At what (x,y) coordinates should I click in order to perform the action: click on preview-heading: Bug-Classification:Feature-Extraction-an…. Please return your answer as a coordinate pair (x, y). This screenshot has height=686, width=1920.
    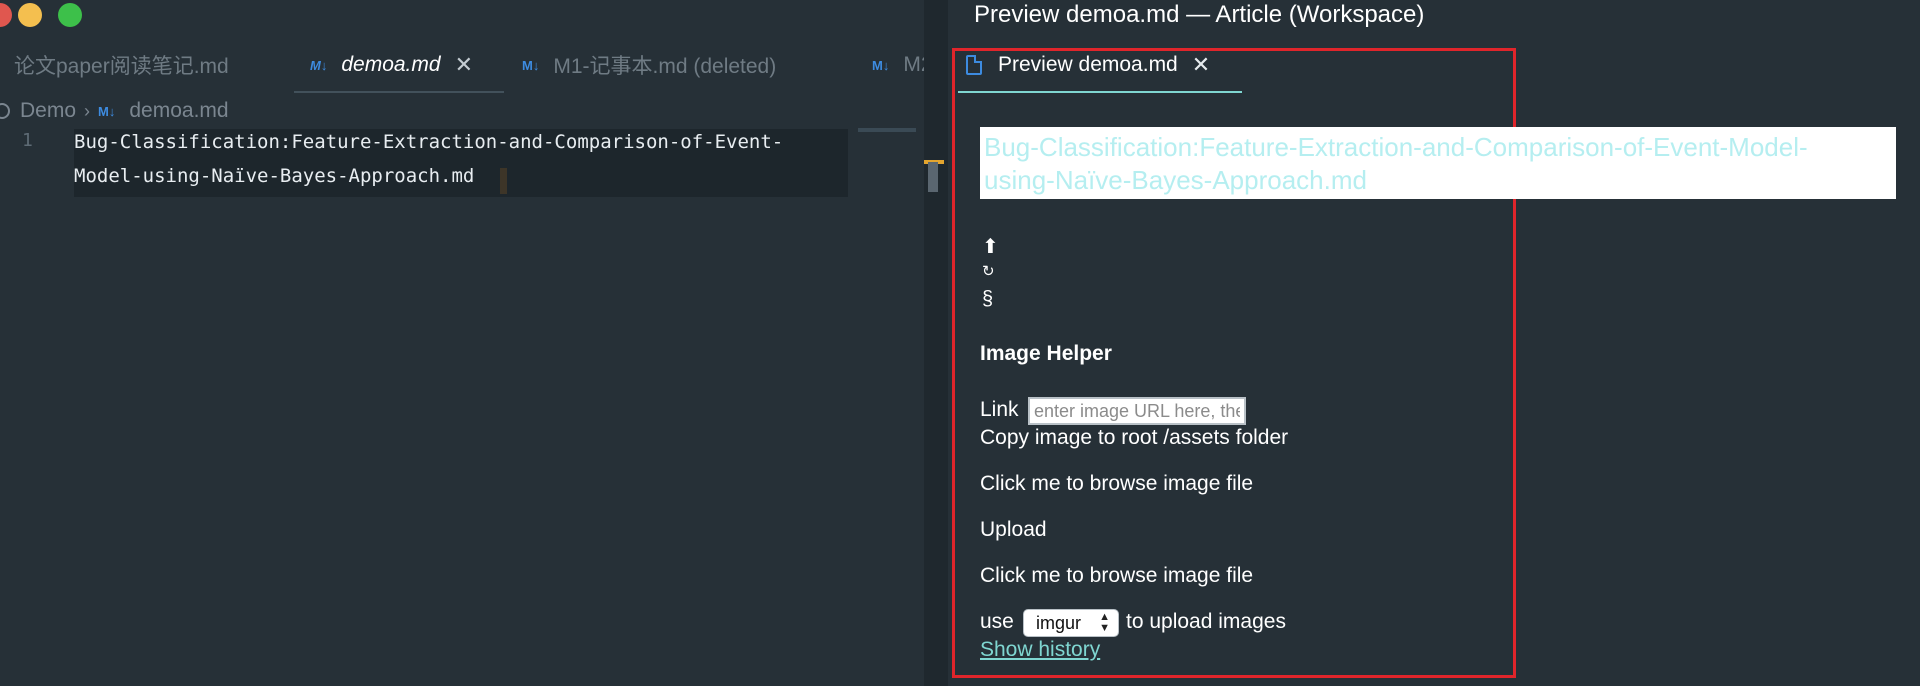
    Looking at the image, I should click on (1438, 163).